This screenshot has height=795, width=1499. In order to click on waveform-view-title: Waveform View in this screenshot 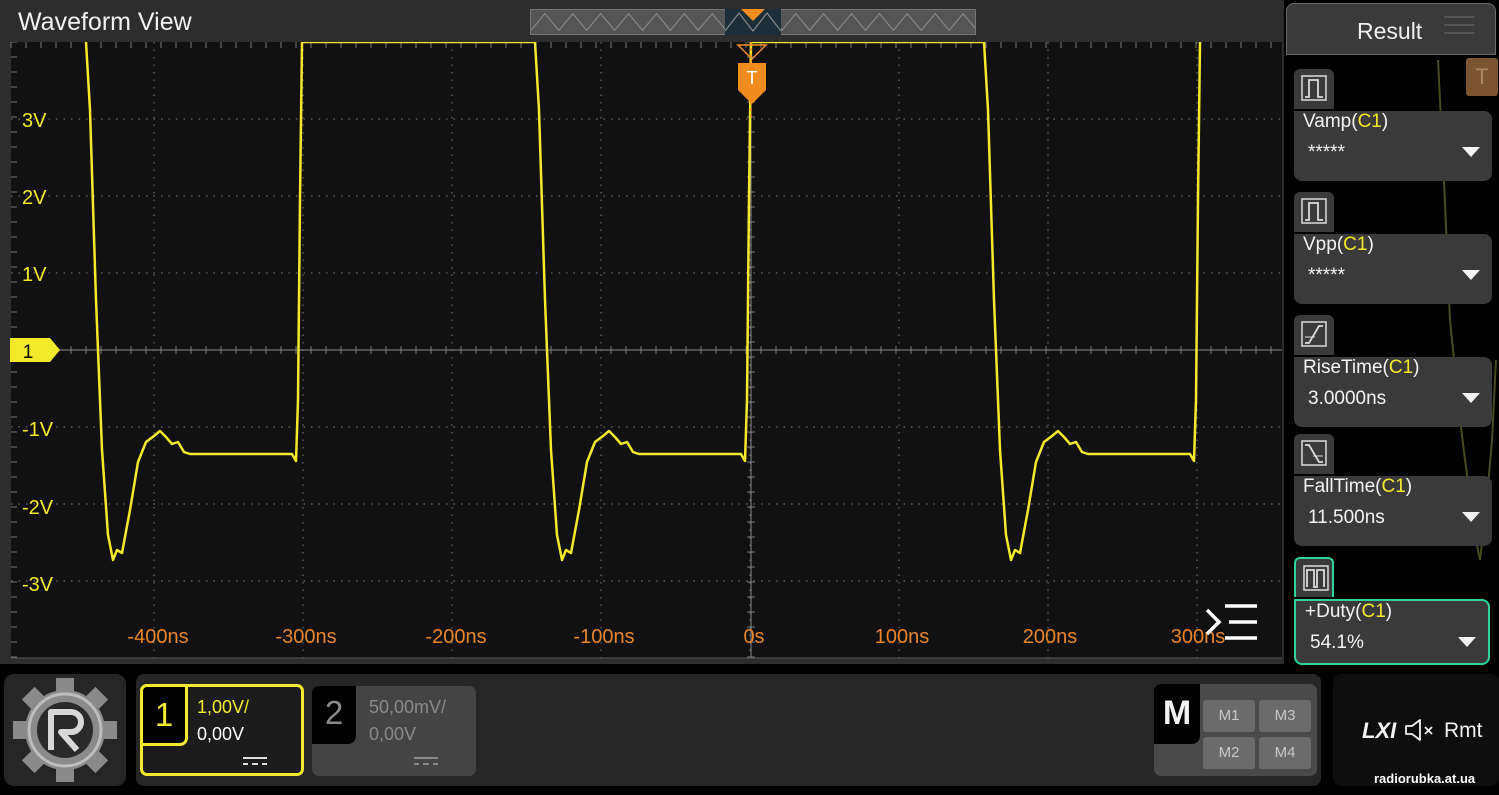, I will do `click(105, 22)`.